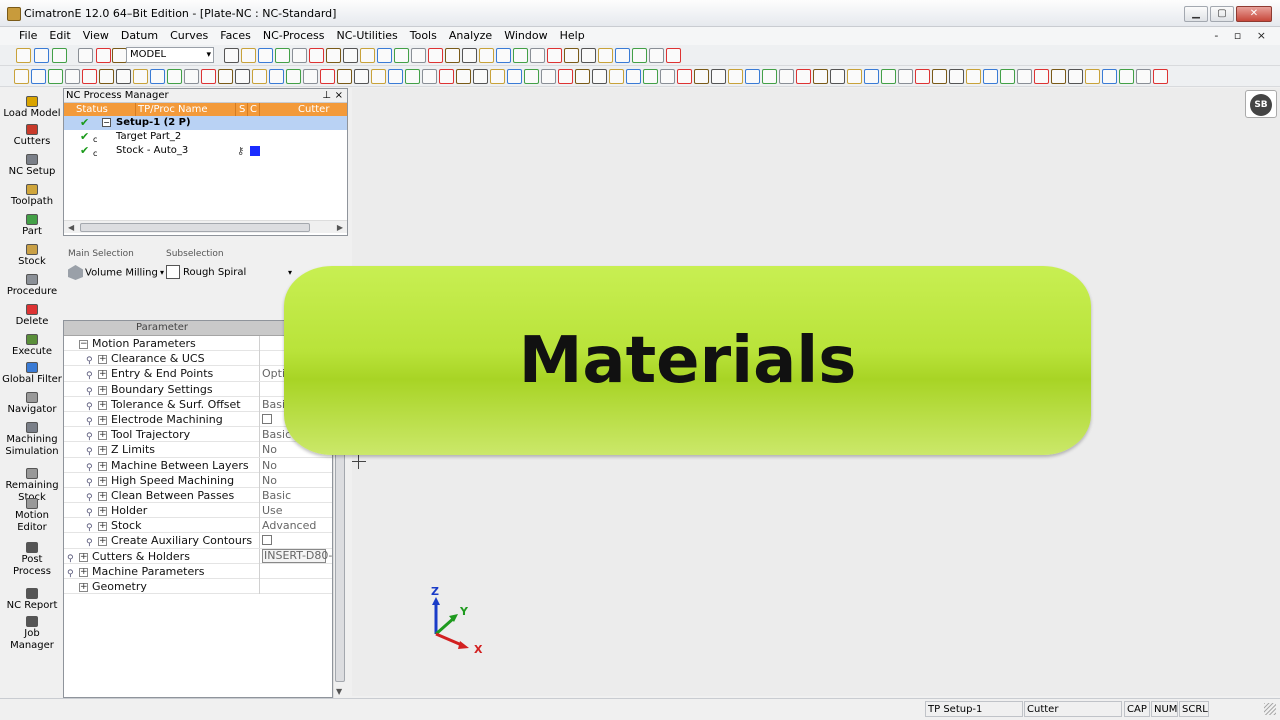 The height and width of the screenshot is (720, 1280). I want to click on scroll-left-icon: ◀, so click(71, 227).